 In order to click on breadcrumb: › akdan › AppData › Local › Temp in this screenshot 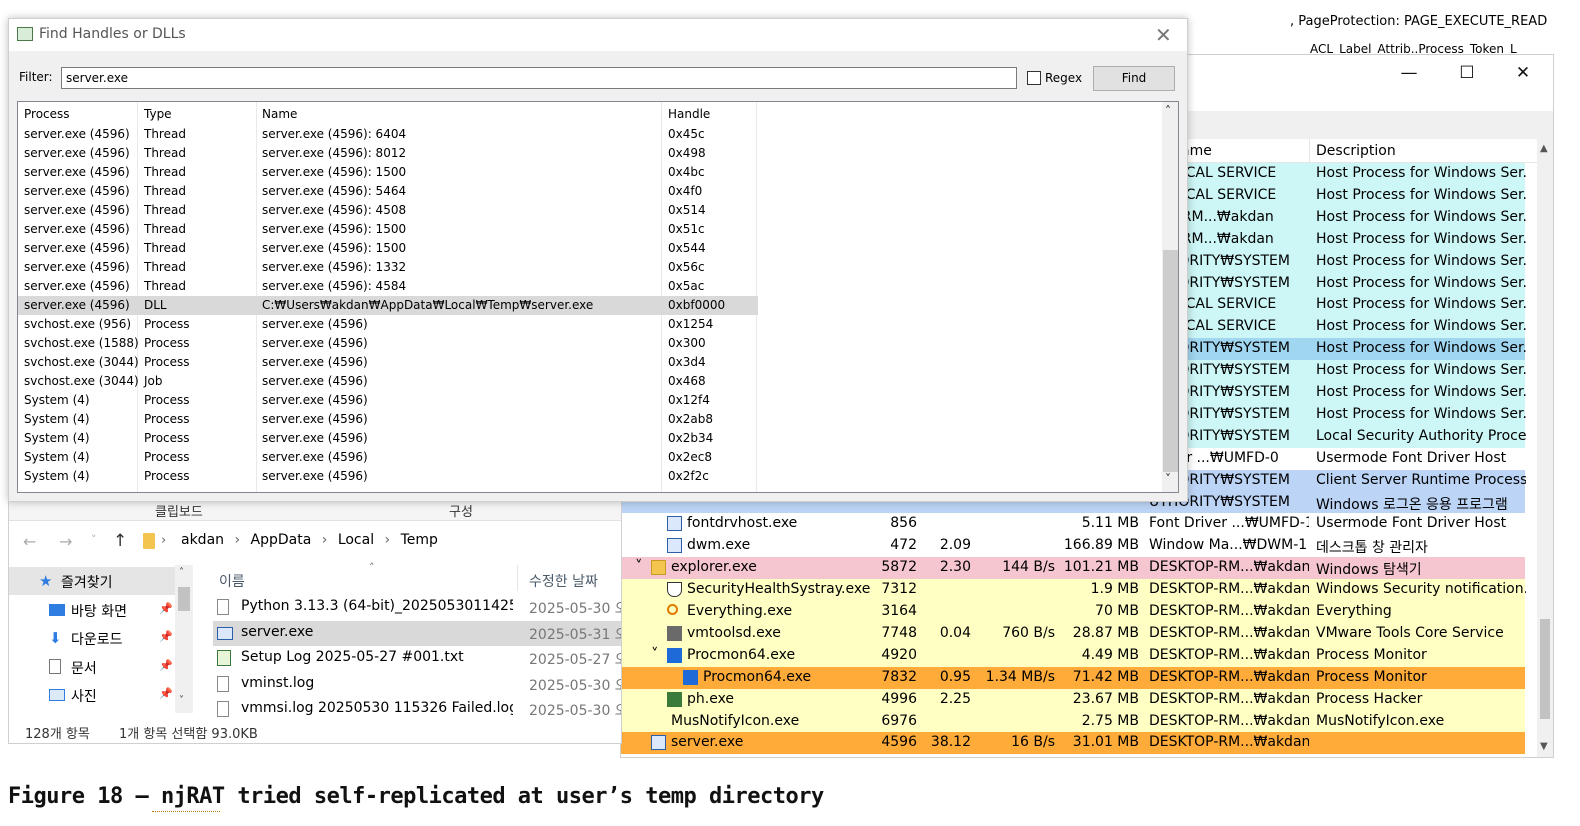, I will do `click(379, 542)`.